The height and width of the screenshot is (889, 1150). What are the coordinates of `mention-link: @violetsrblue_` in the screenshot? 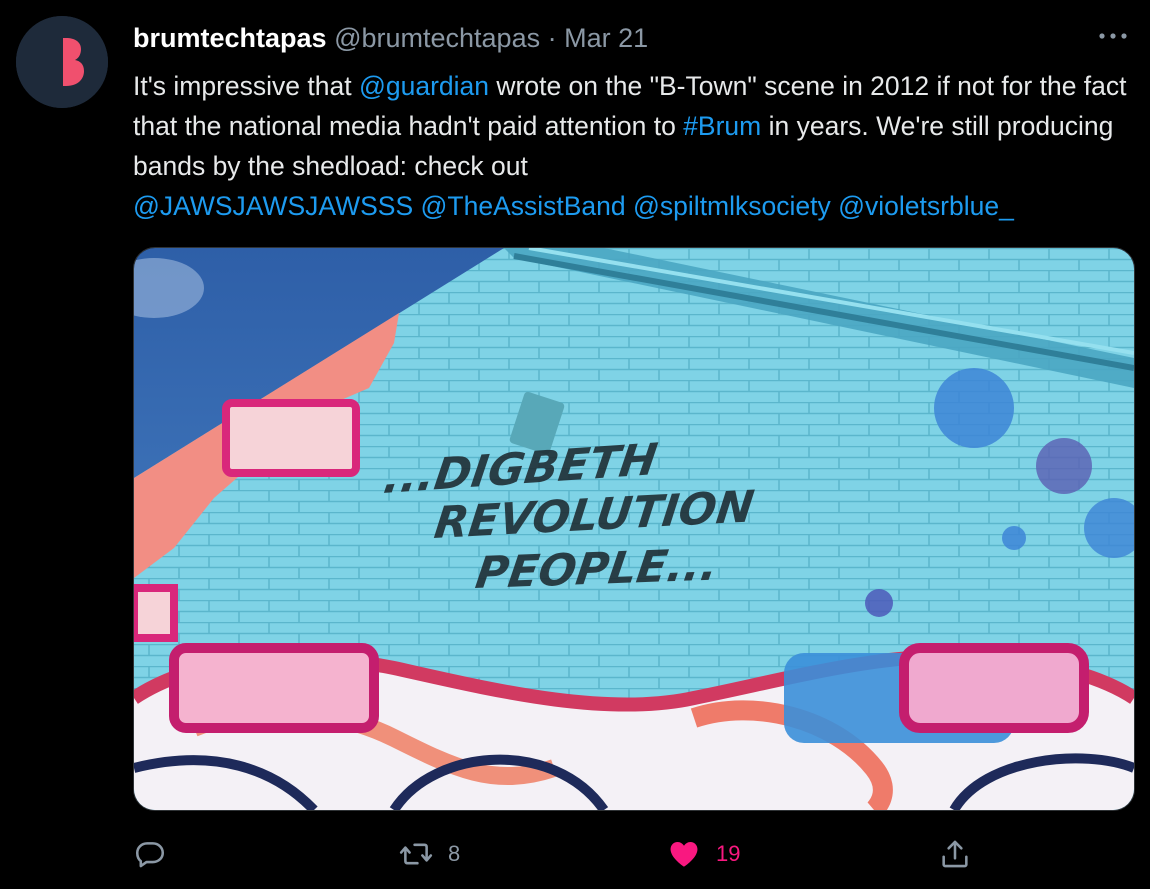 It's located at (926, 206).